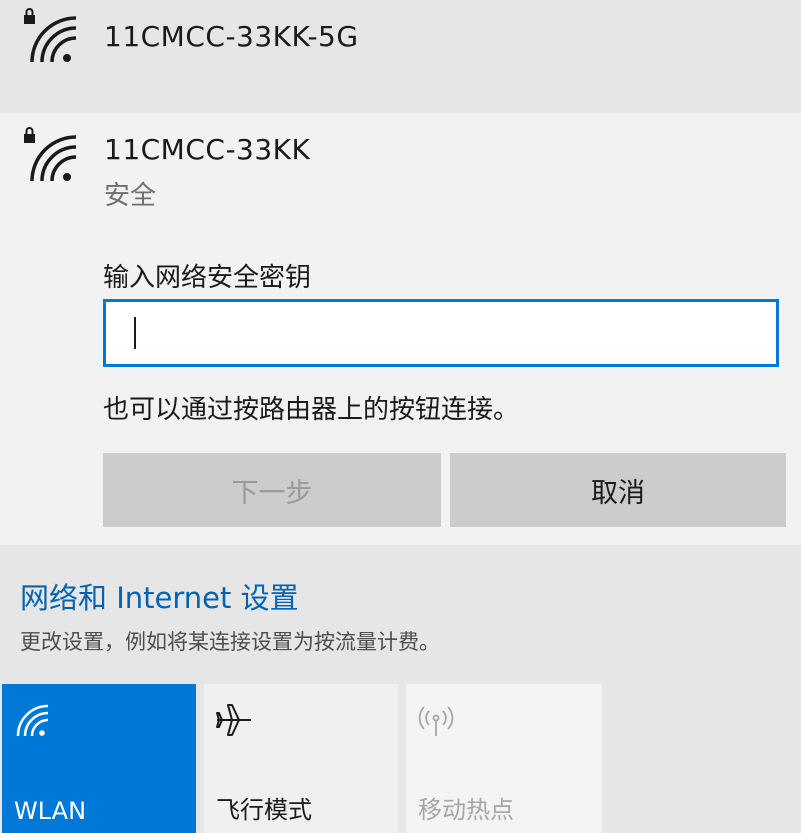 The image size is (801, 833). Describe the element at coordinates (230, 642) in the screenshot. I see `network-settings-description: 更改设置，例如将某连接设置为按流量计费。` at that location.